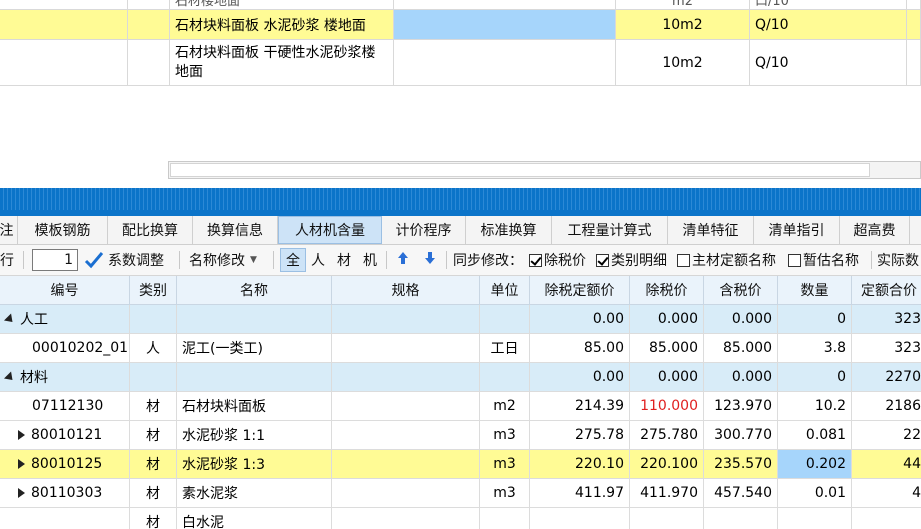  What do you see at coordinates (886, 290) in the screenshot?
I see `col-header-base-total: 定额合价` at bounding box center [886, 290].